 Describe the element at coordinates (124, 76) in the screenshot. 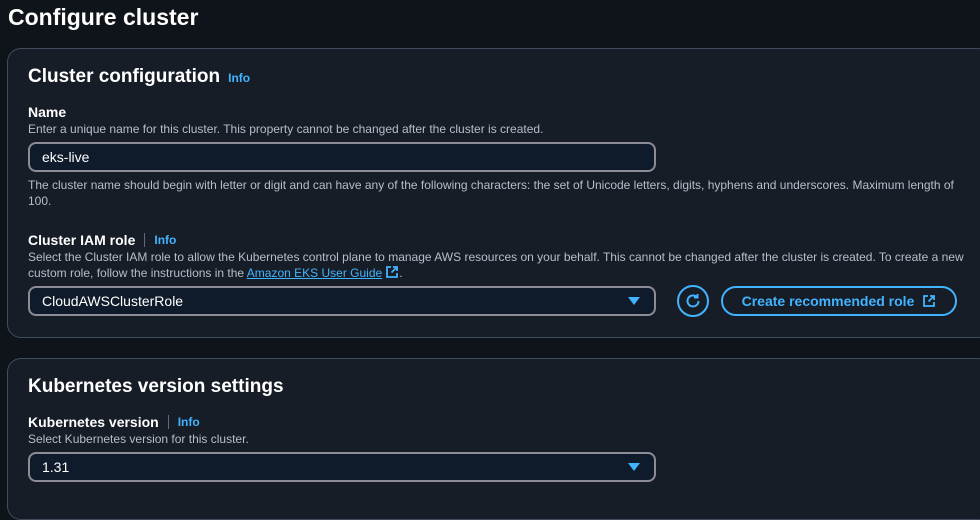

I see `cluster-configuration-title: Cluster configuration` at that location.